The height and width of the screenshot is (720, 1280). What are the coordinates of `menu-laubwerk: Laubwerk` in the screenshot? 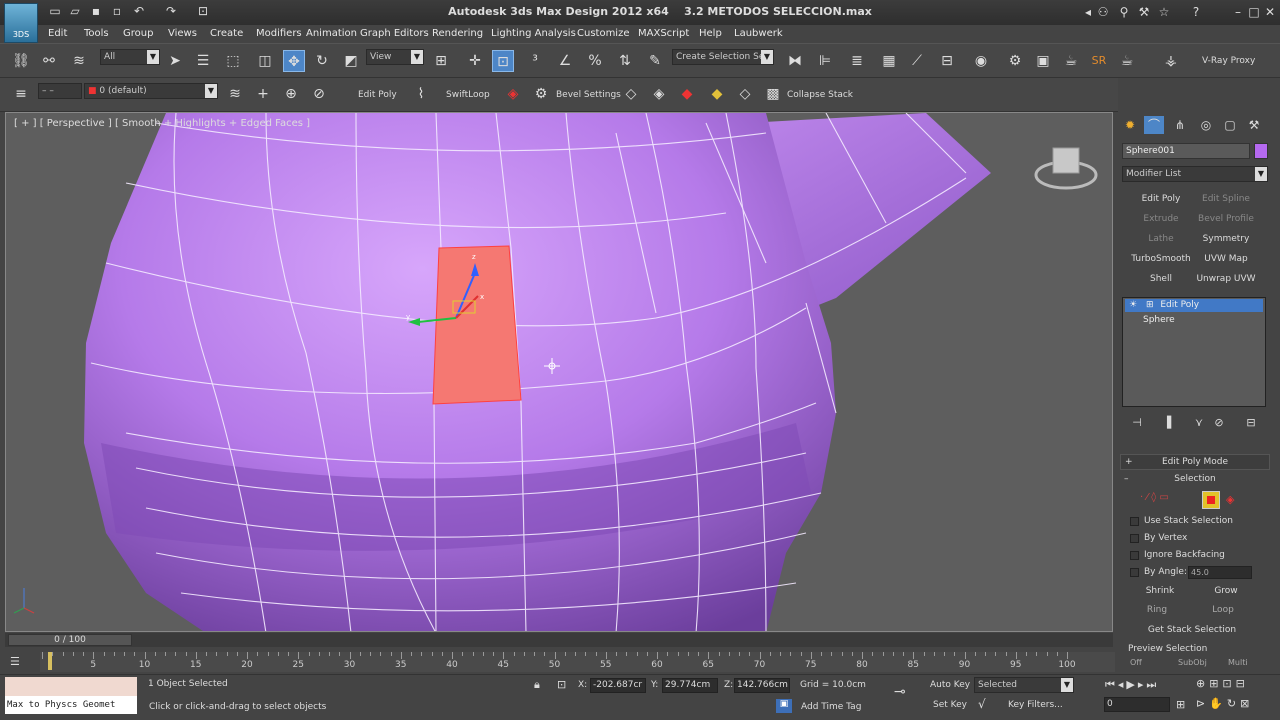 It's located at (758, 33).